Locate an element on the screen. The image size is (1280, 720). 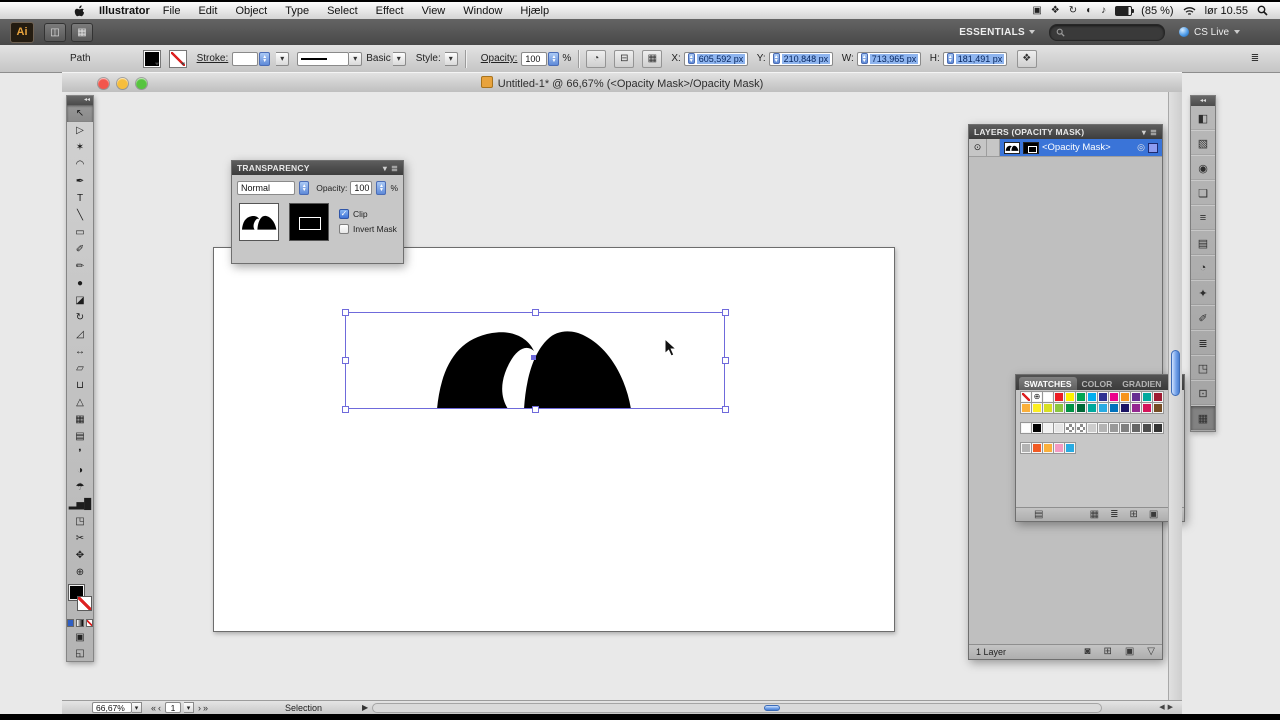
minimize-window-button is located at coordinates (122, 83).